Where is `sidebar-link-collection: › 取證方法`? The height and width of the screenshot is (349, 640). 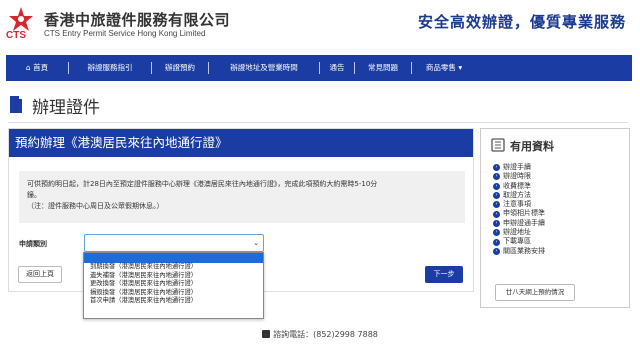
sidebar-link-collection: › 取證方法 is located at coordinates (519, 195).